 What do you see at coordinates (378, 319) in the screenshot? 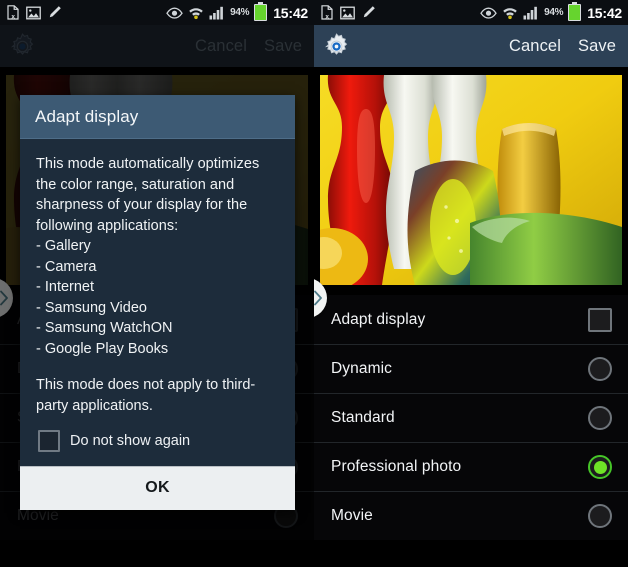
I see `option-label: Adapt display` at bounding box center [378, 319].